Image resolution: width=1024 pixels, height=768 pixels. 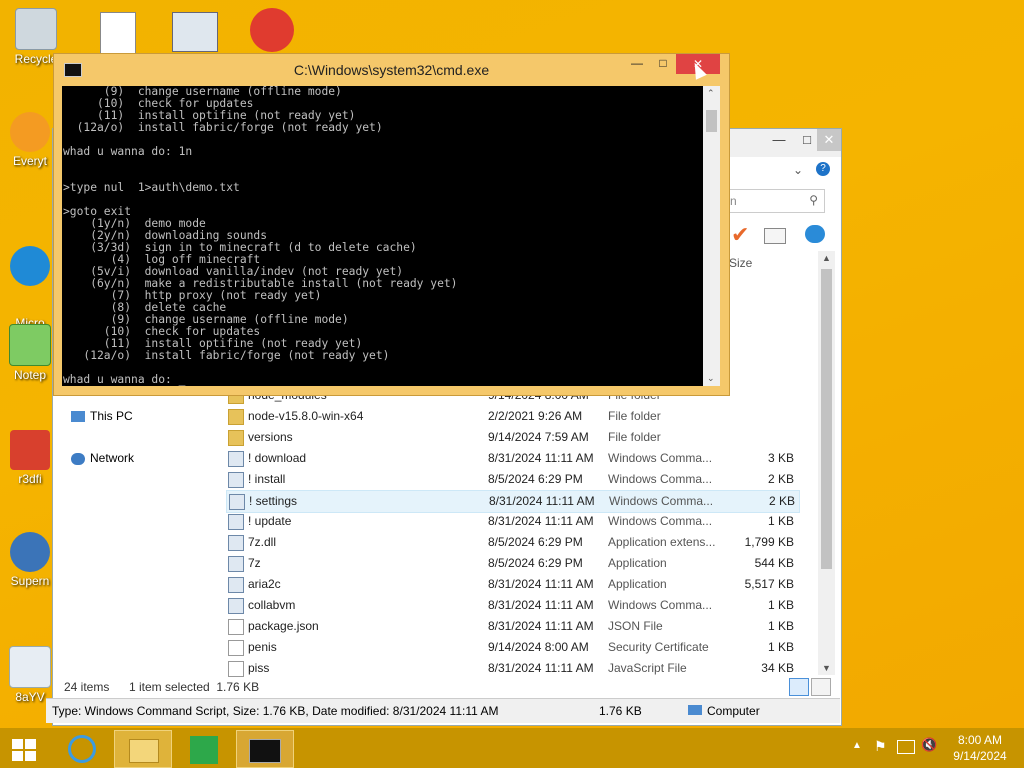 What do you see at coordinates (538, 437) in the screenshot?
I see `file-date: 9/14/2024 7:59 AM` at bounding box center [538, 437].